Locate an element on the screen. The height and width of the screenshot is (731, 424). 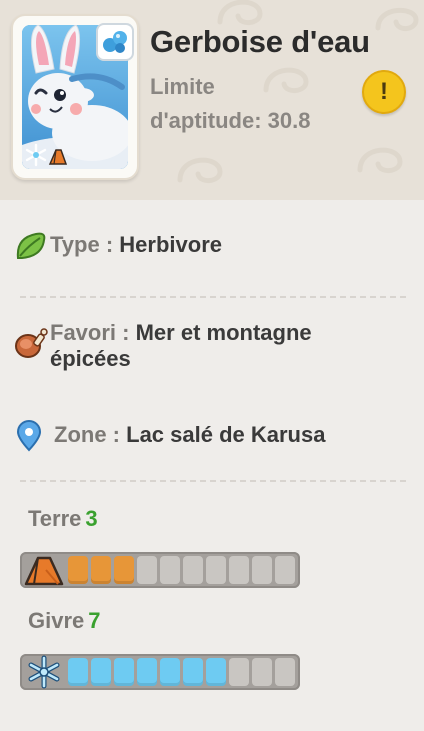
pal-name: Gerboise d'eau is located at coordinates (260, 41).